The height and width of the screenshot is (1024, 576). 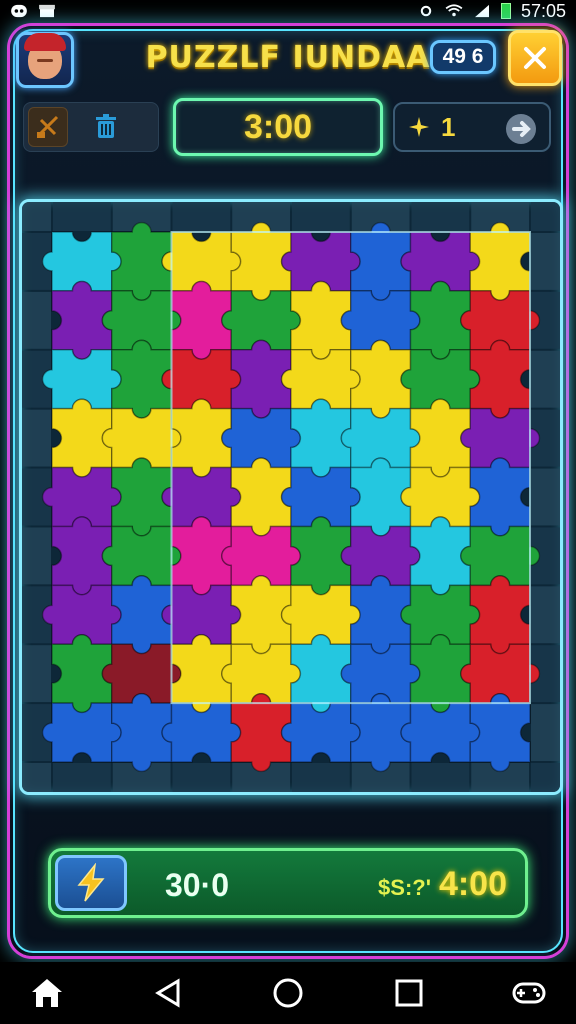 I want to click on navigation-bar, so click(x=288, y=993).